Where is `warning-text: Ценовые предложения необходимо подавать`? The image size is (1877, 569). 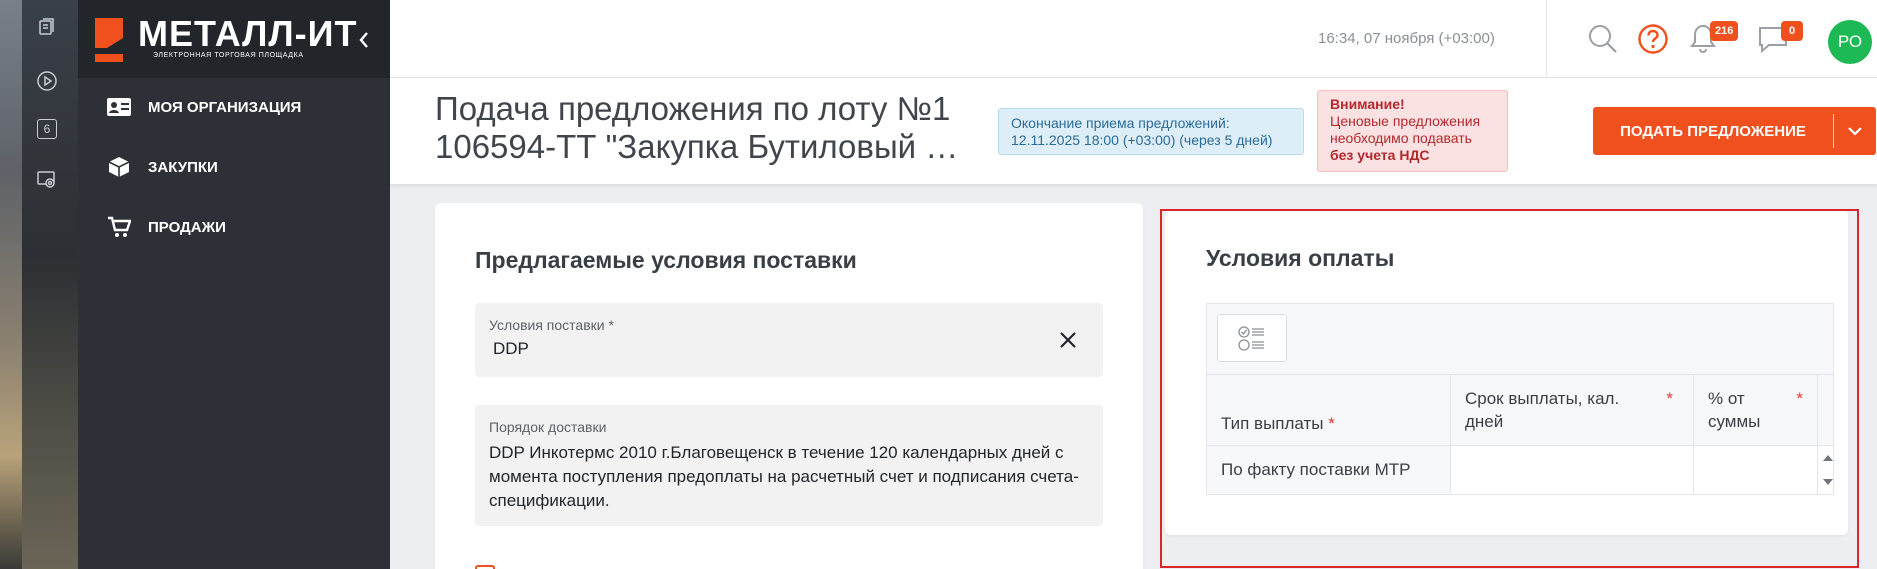 warning-text: Ценовые предложения необходимо подавать is located at coordinates (1405, 129).